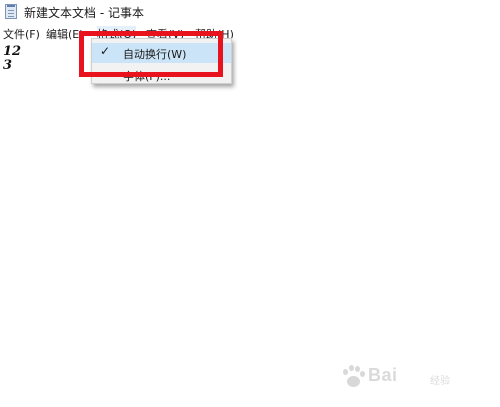  Describe the element at coordinates (11, 11) in the screenshot. I see `notepad-icon` at that location.